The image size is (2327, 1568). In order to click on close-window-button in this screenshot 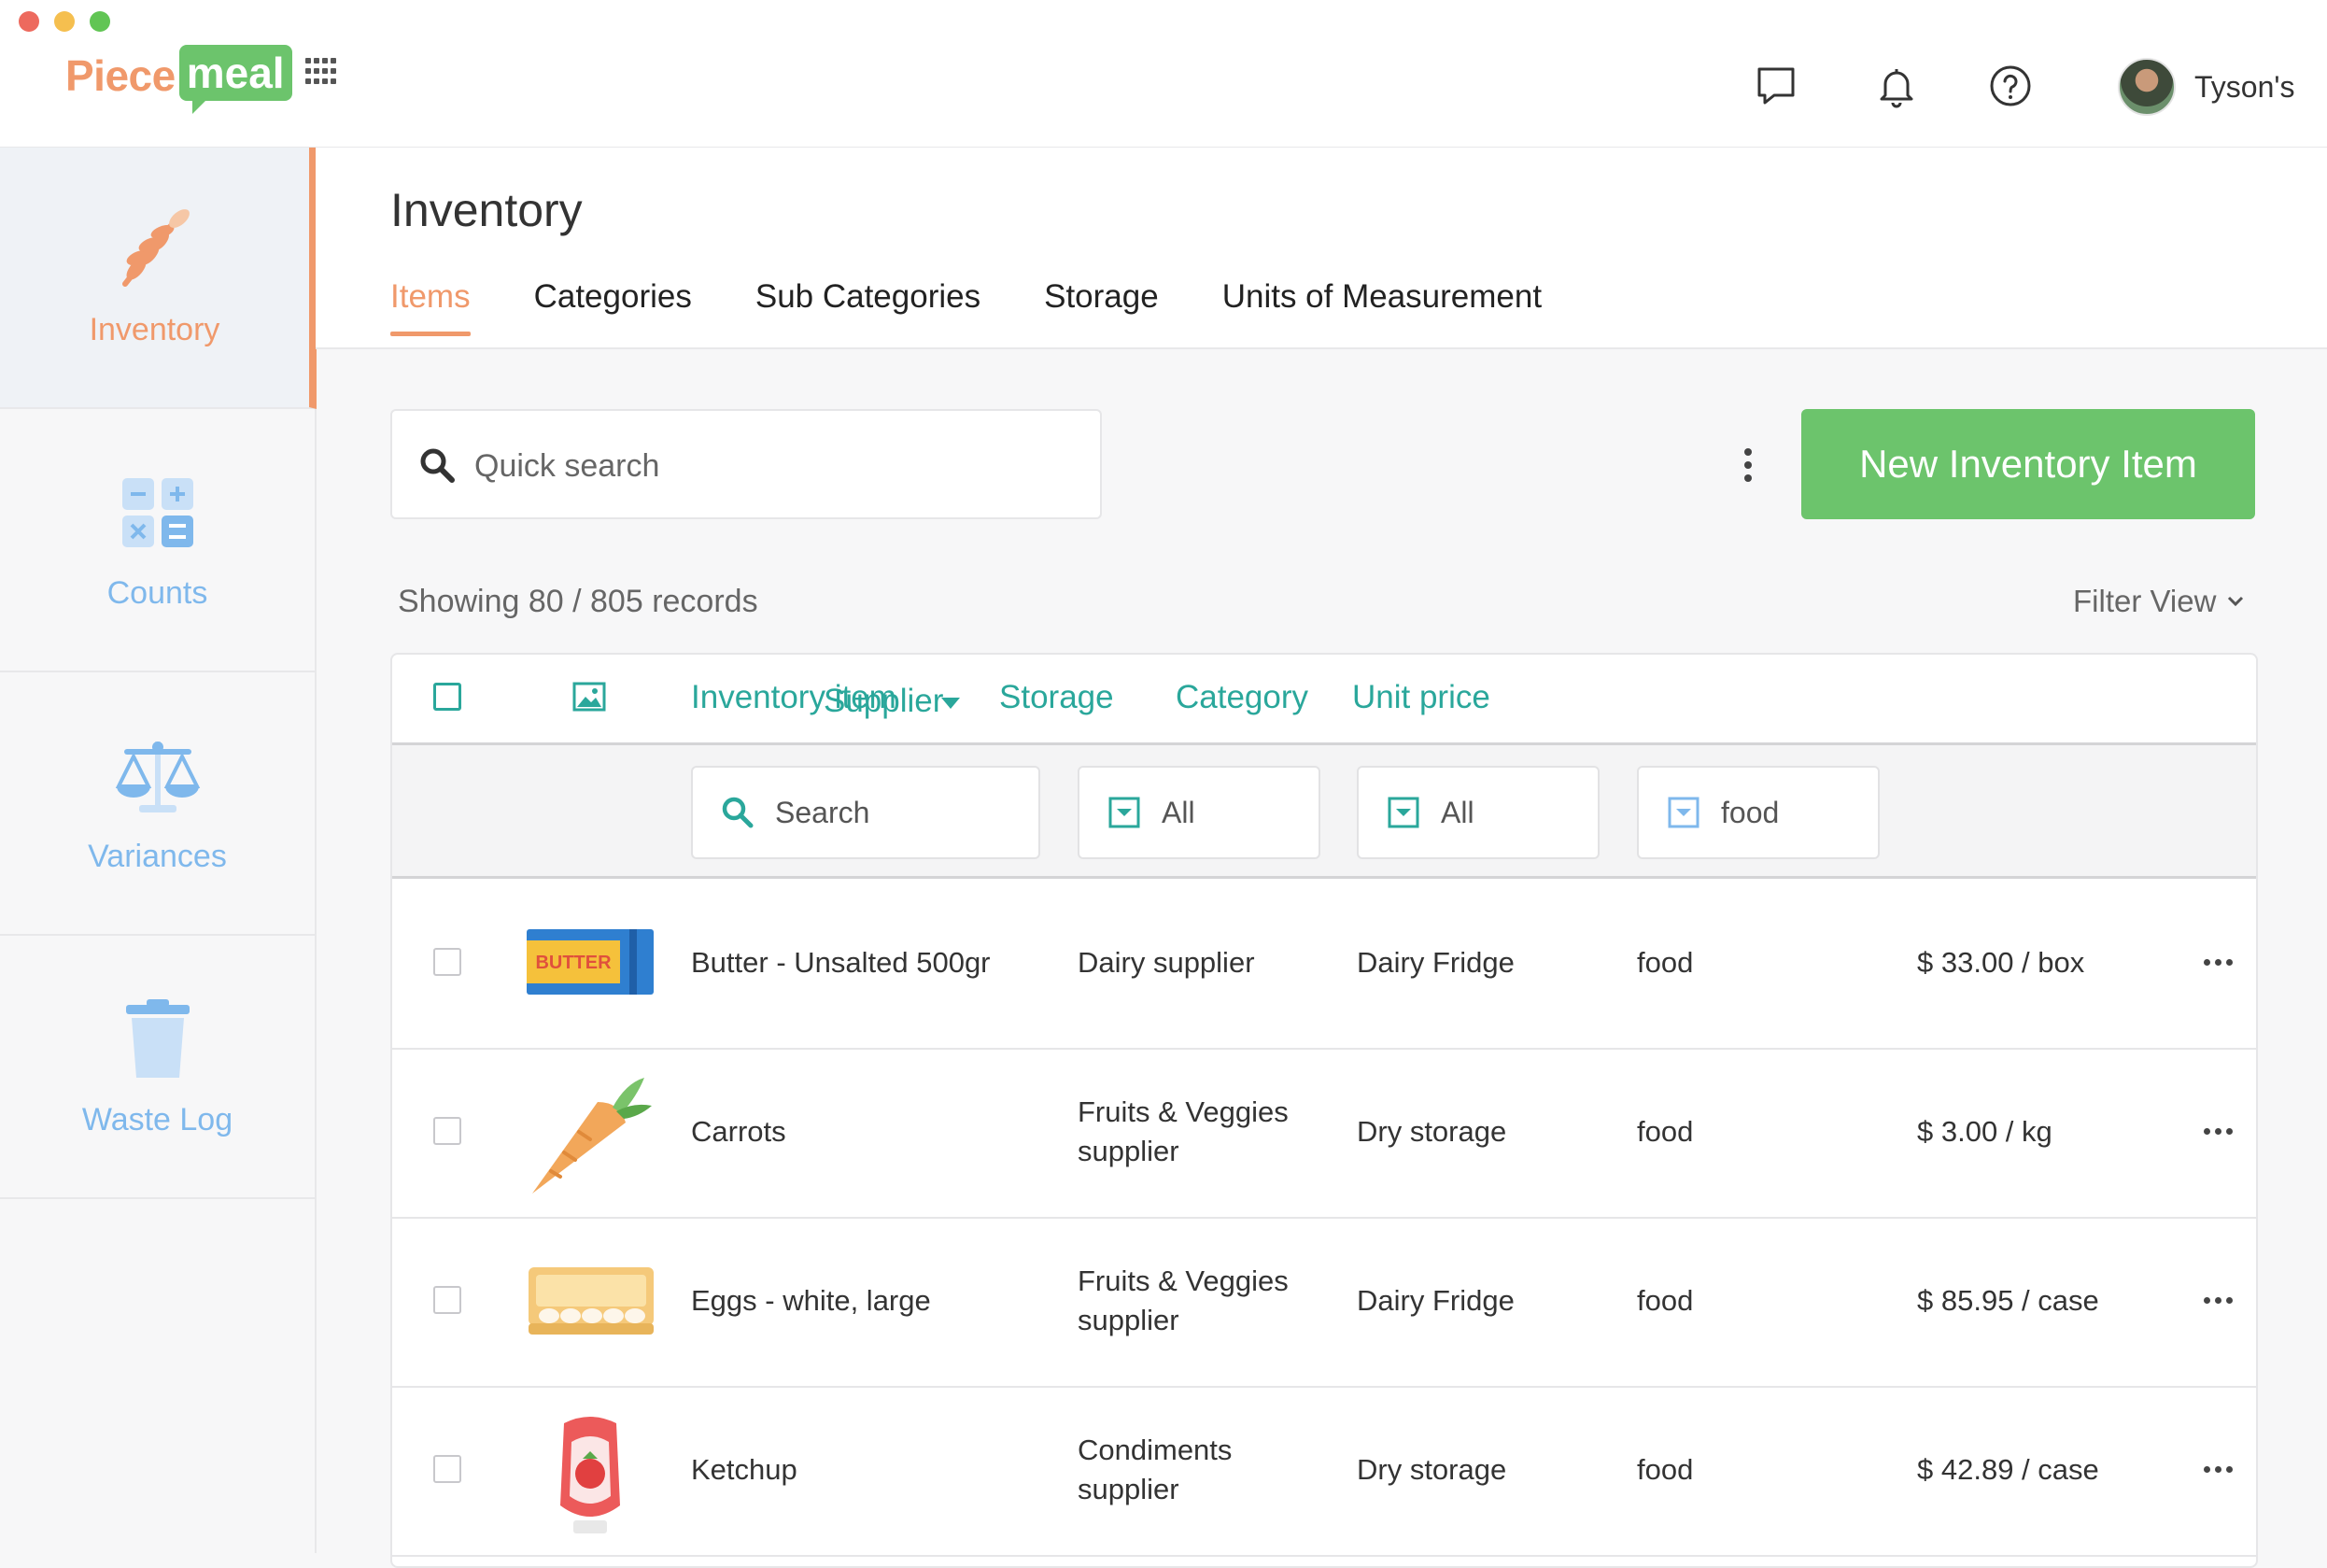, I will do `click(29, 21)`.